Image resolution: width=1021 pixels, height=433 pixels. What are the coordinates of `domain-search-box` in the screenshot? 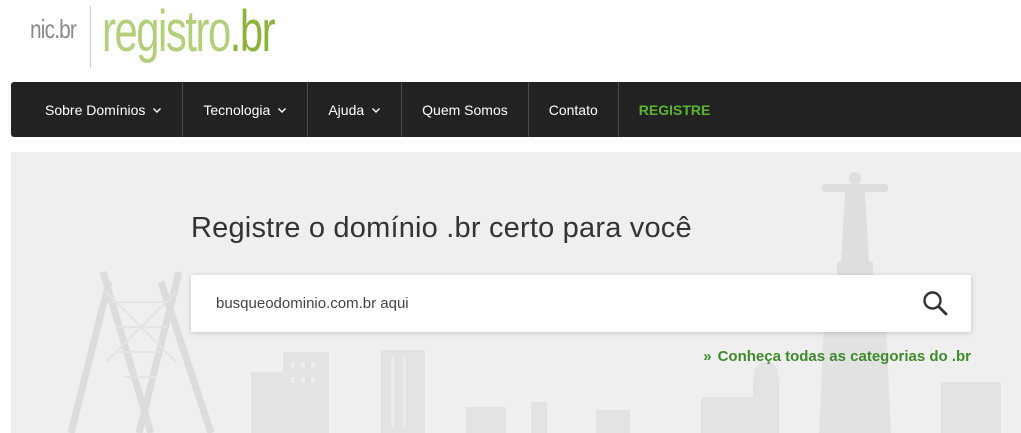 It's located at (581, 303).